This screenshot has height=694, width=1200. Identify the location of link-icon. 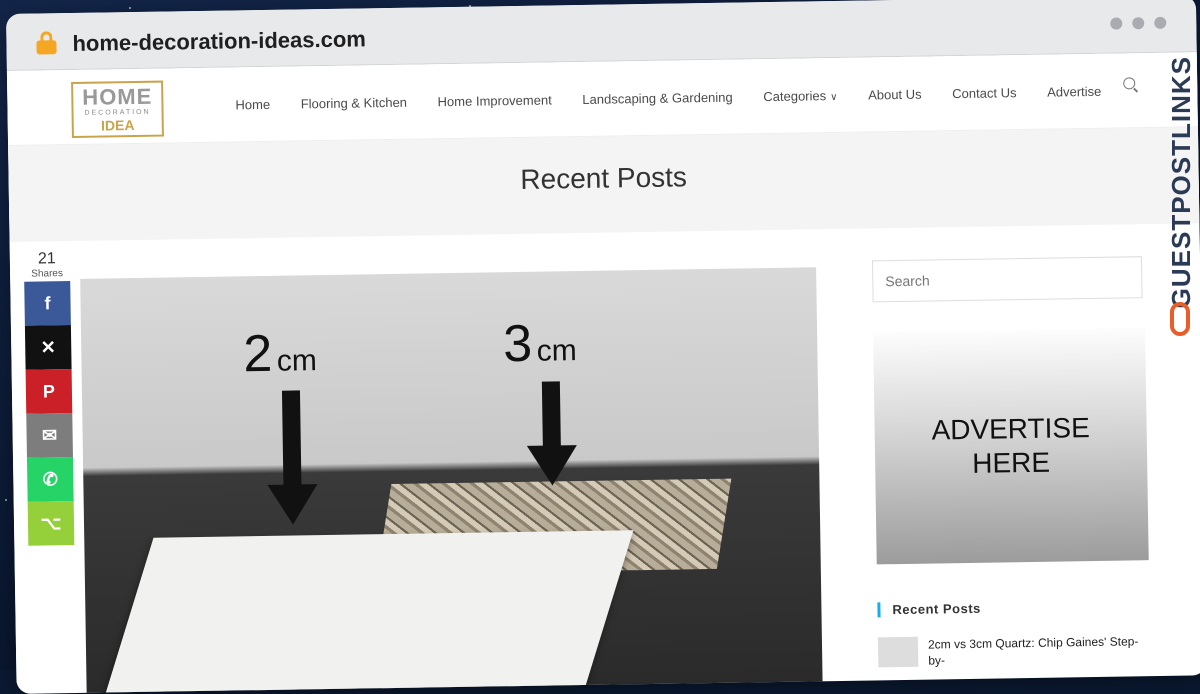
(1180, 319).